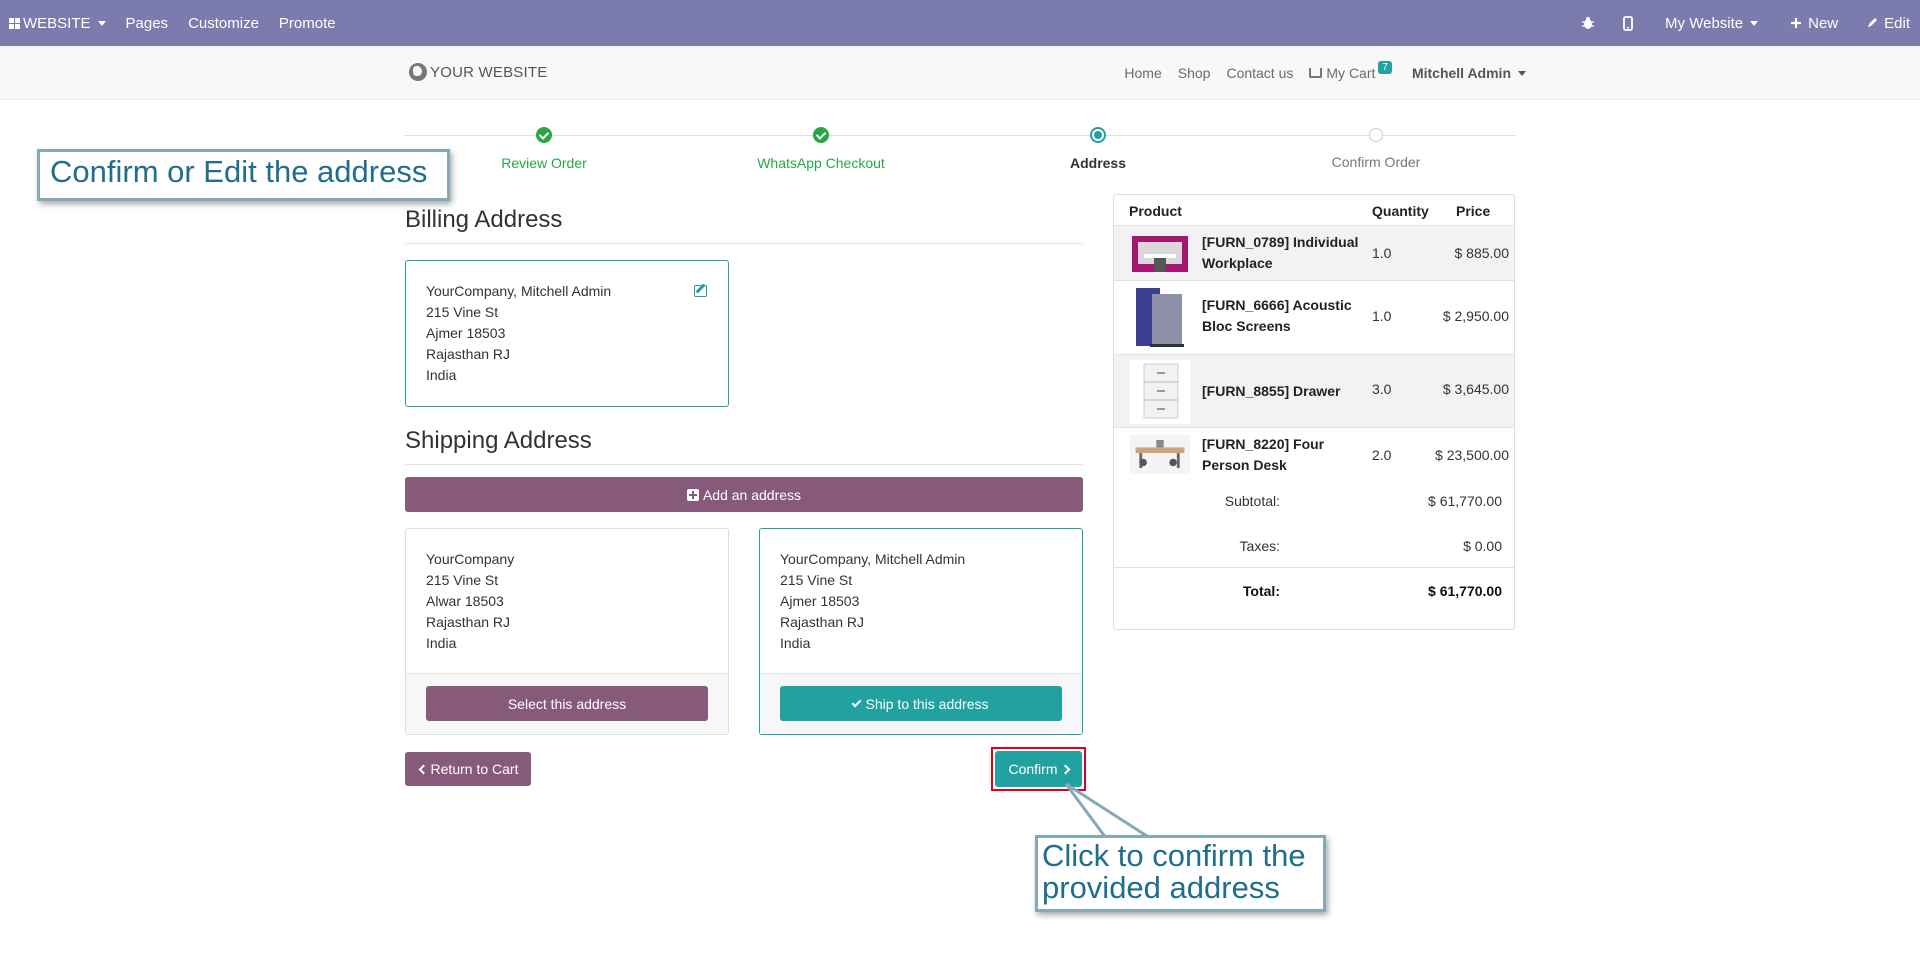 This screenshot has height=968, width=1920. What do you see at coordinates (544, 163) in the screenshot?
I see `step-label: Review Order` at bounding box center [544, 163].